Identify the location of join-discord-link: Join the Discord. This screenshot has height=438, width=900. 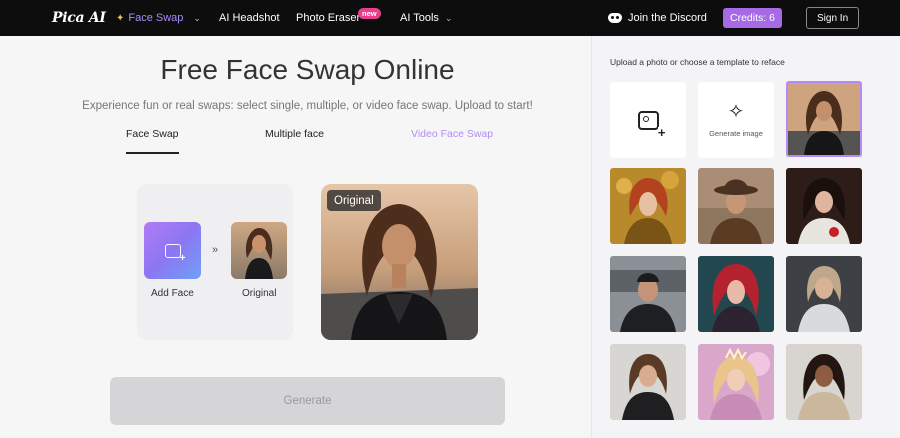
(657, 18).